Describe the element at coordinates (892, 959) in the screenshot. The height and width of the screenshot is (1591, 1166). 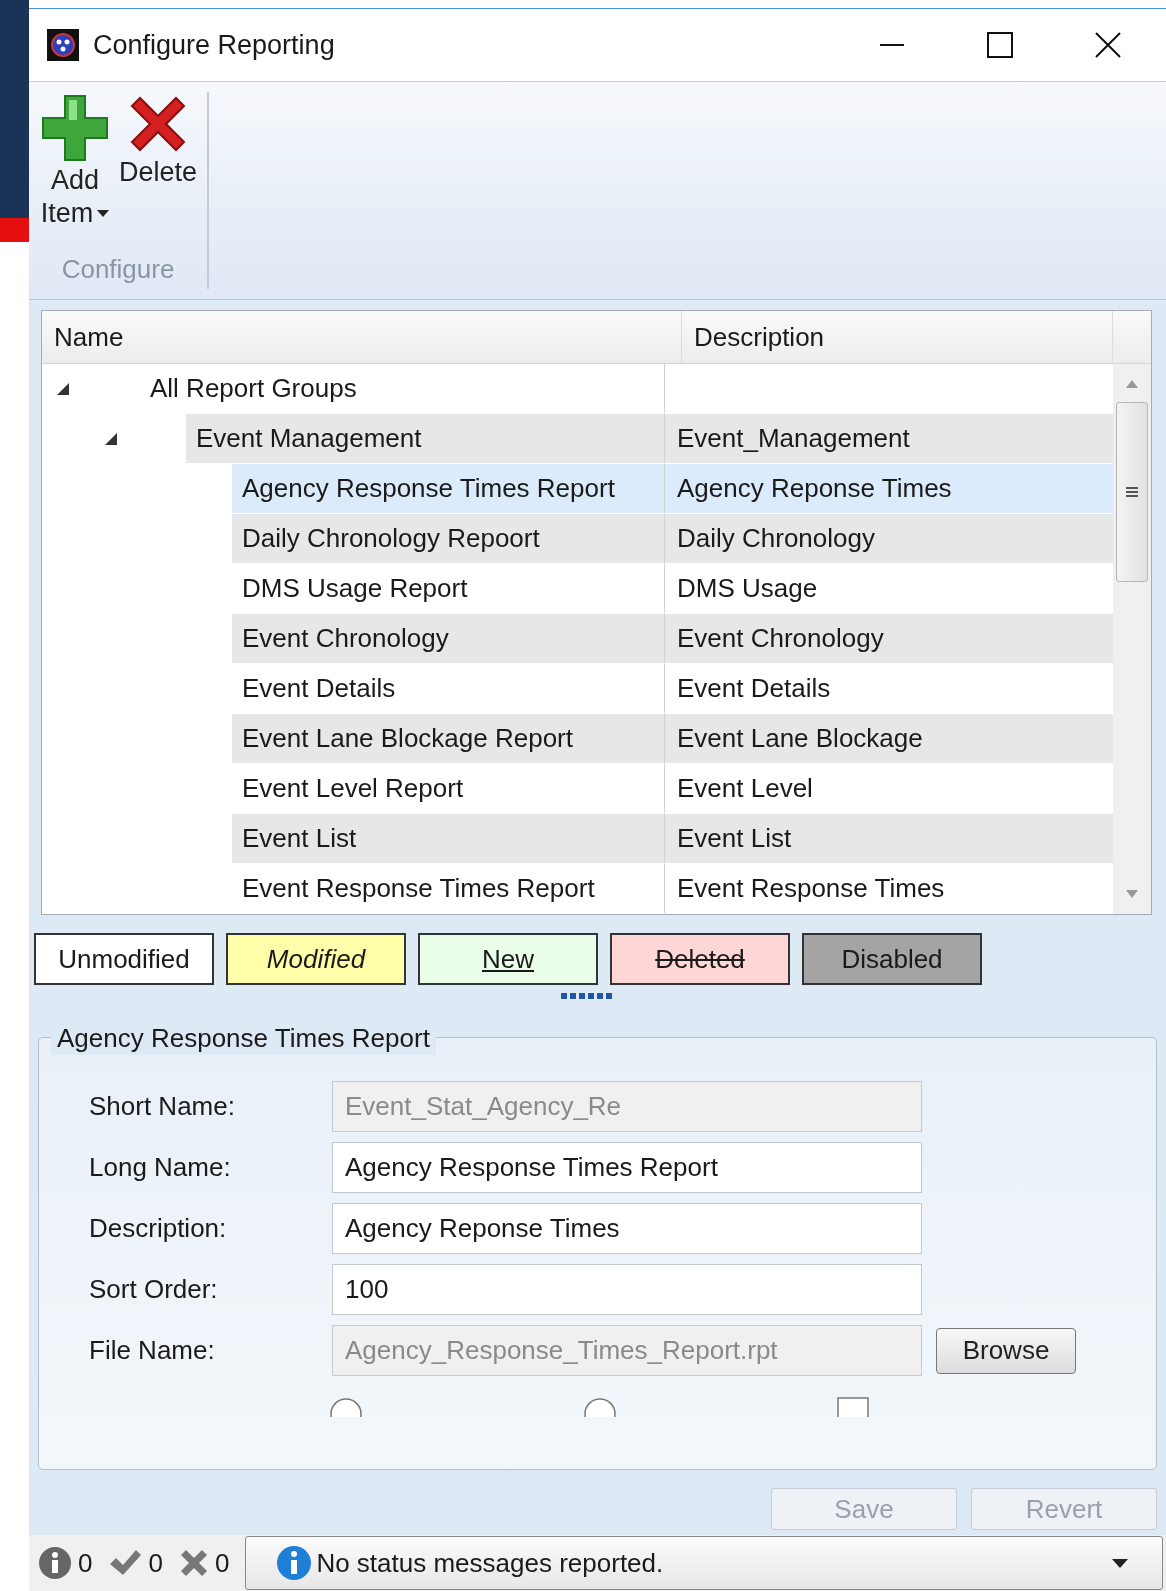
I see `legend-item: Disabled` at that location.